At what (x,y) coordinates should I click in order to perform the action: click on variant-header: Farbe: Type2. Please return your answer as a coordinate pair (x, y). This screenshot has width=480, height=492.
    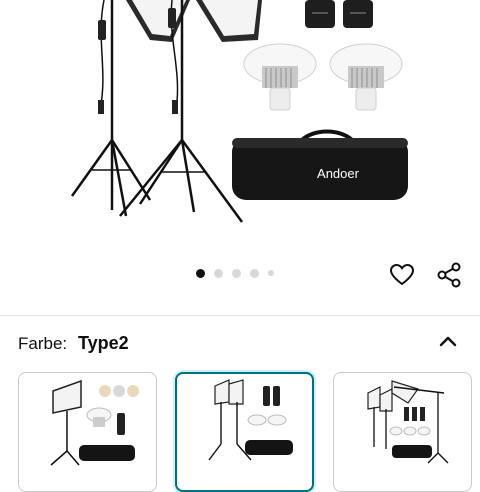
    Looking at the image, I should click on (240, 344).